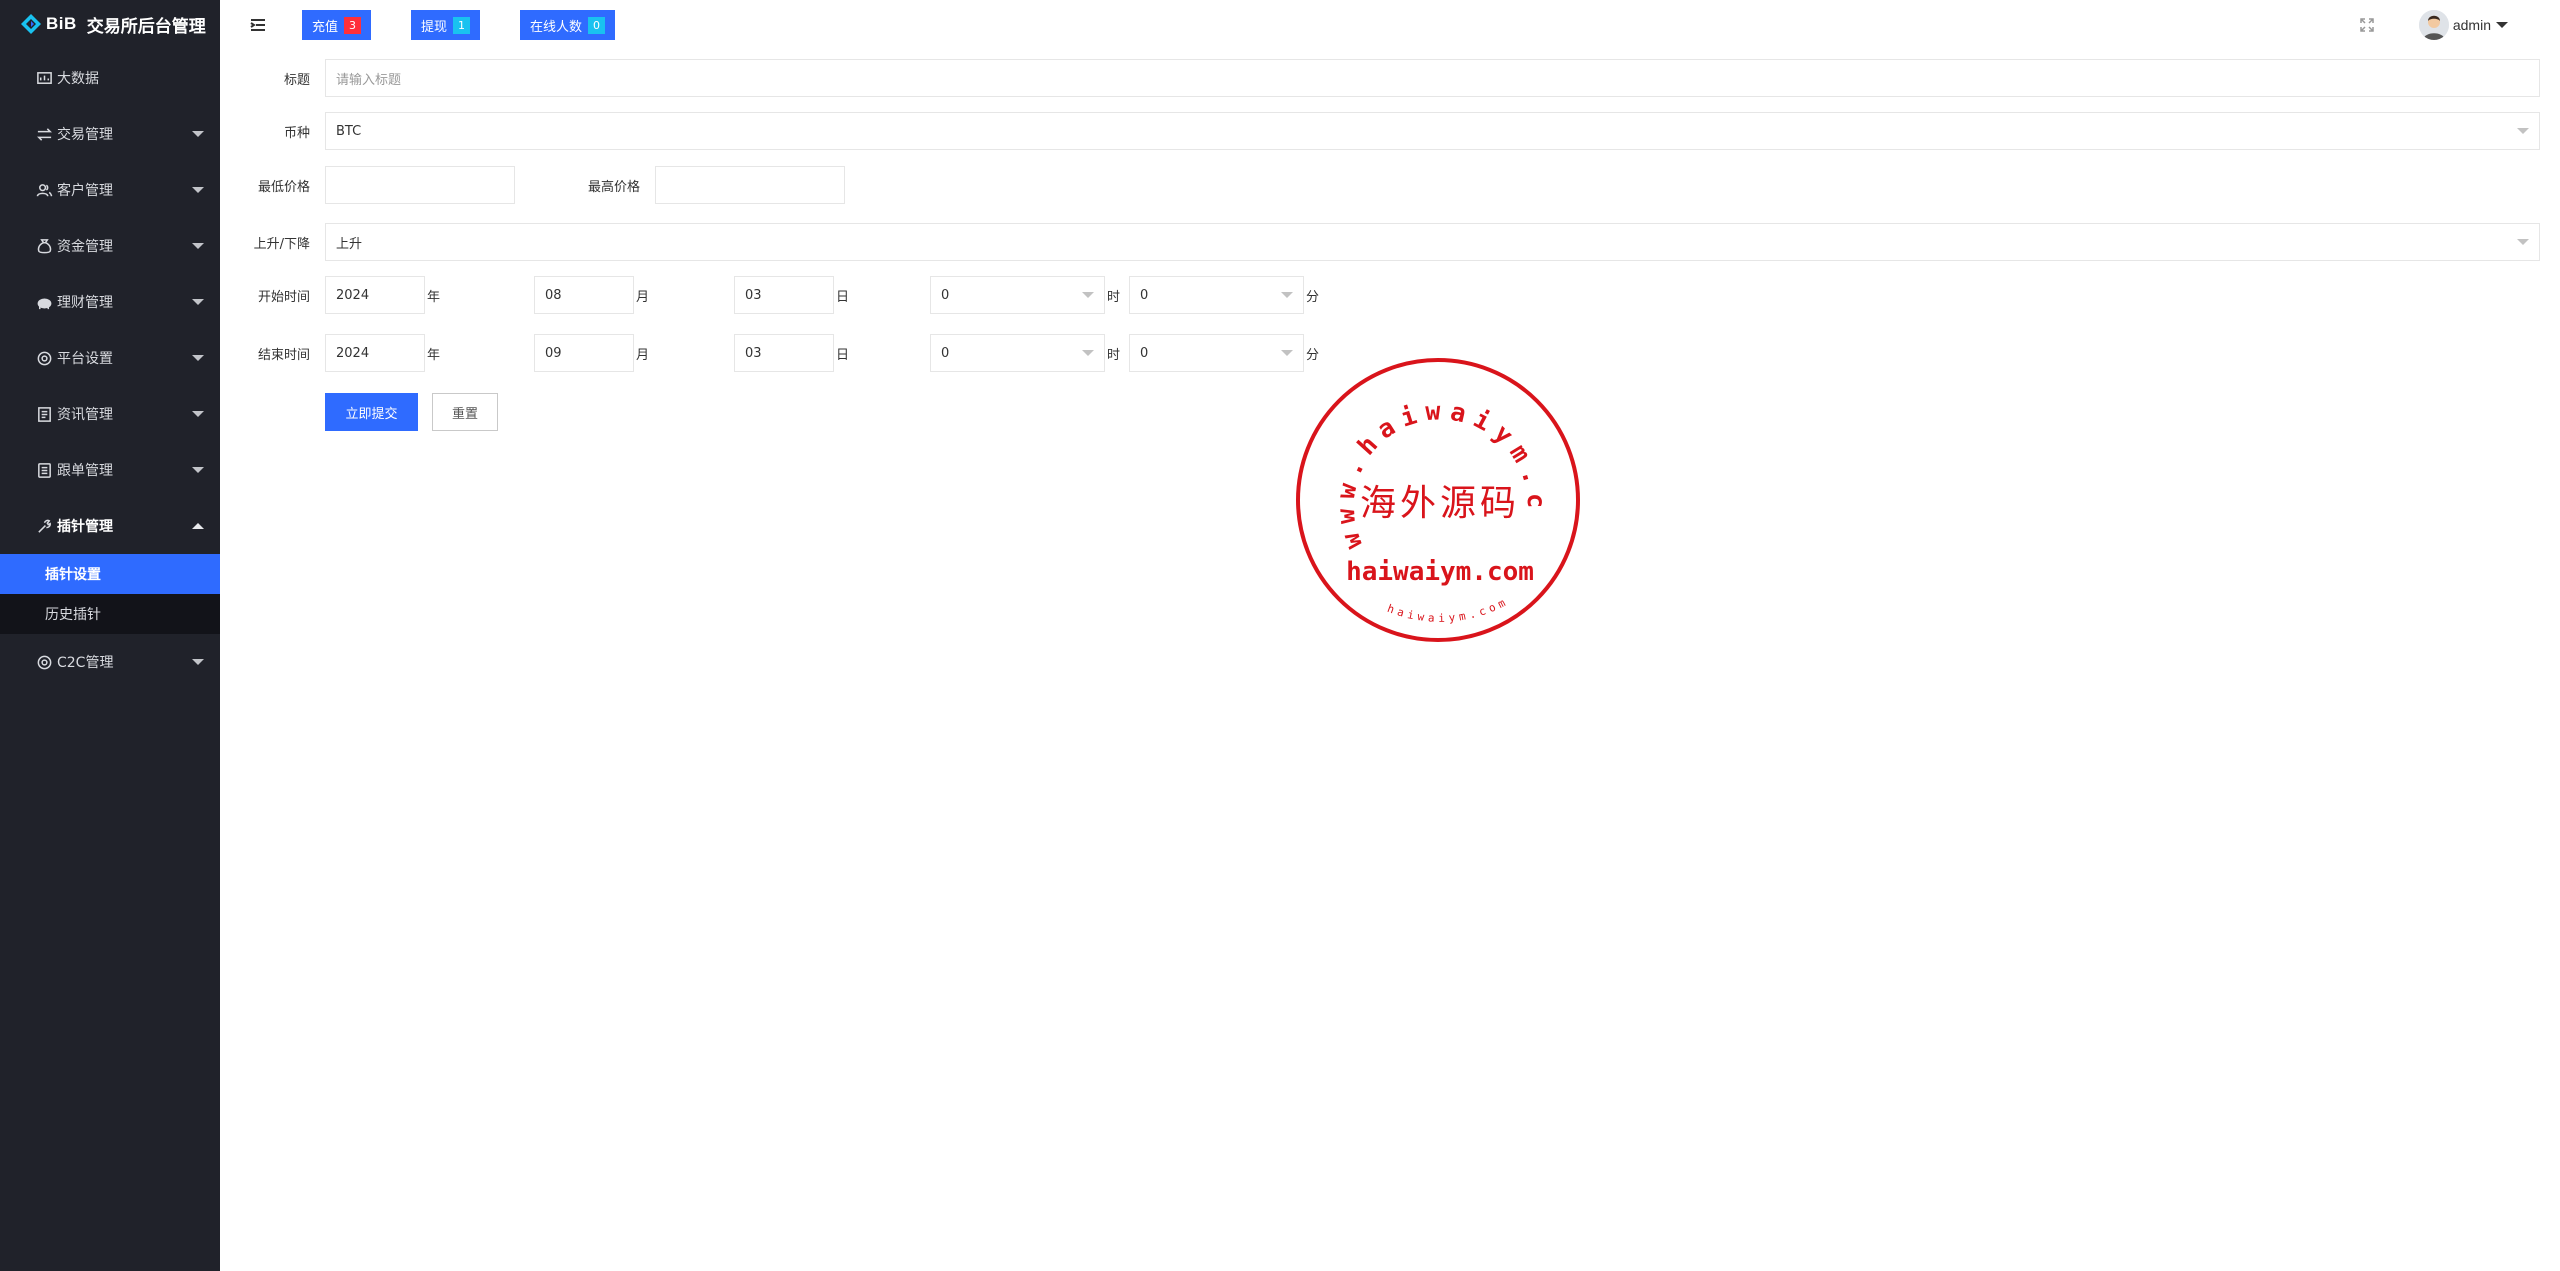  I want to click on sidebar-item-platform: 平台设置, so click(110, 358).